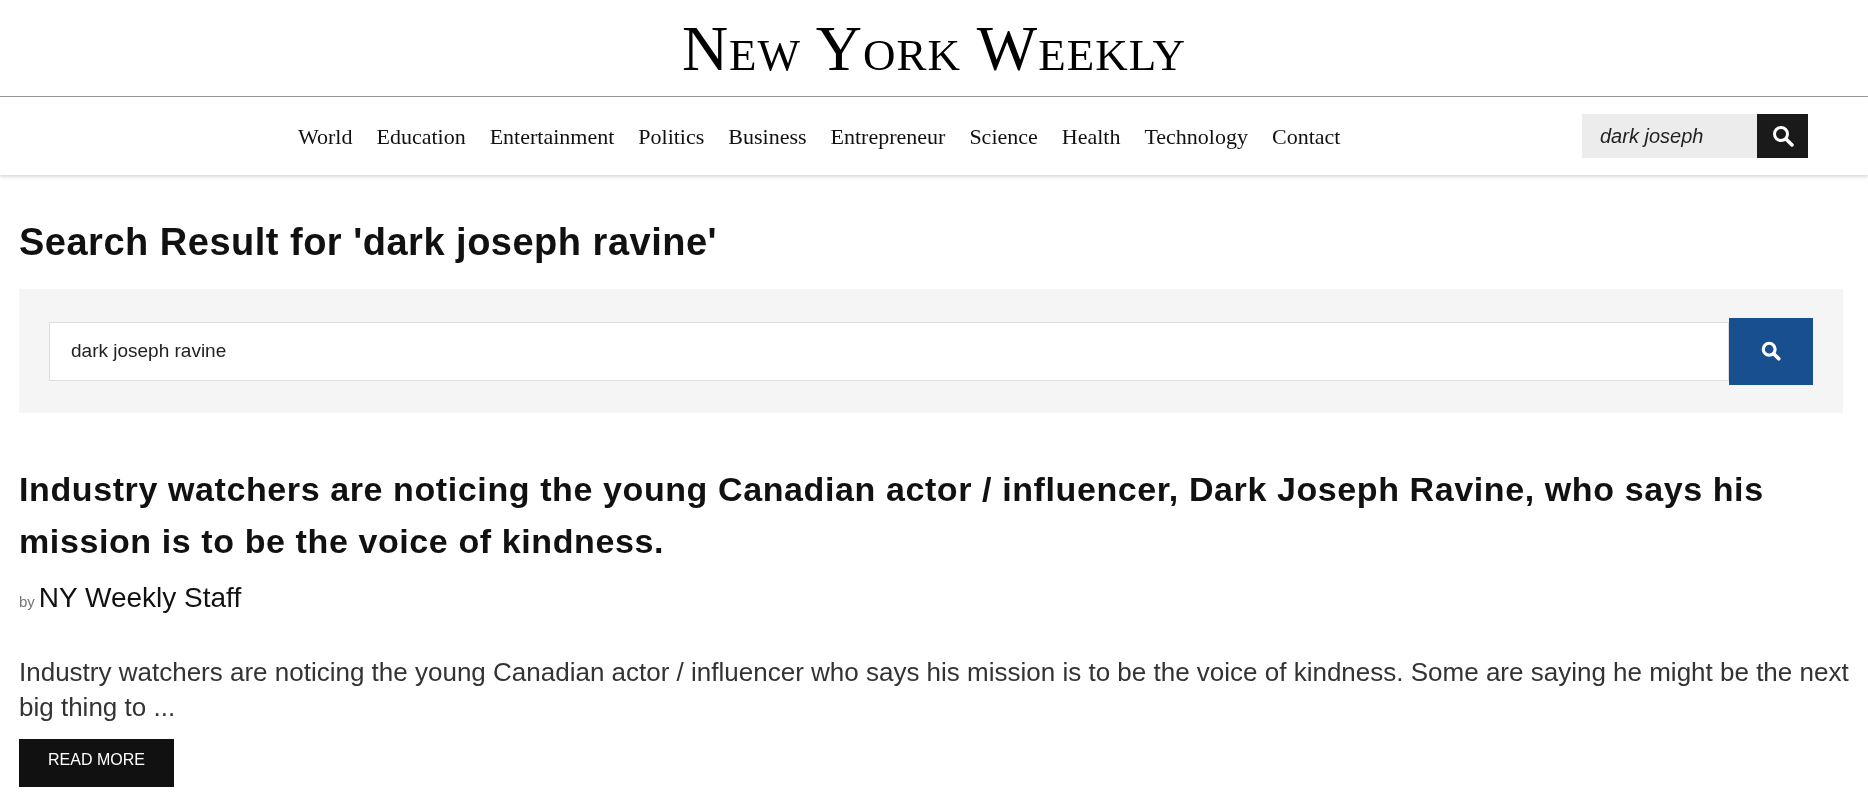 The width and height of the screenshot is (1868, 803). What do you see at coordinates (671, 136) in the screenshot?
I see `nav-link: Politics` at bounding box center [671, 136].